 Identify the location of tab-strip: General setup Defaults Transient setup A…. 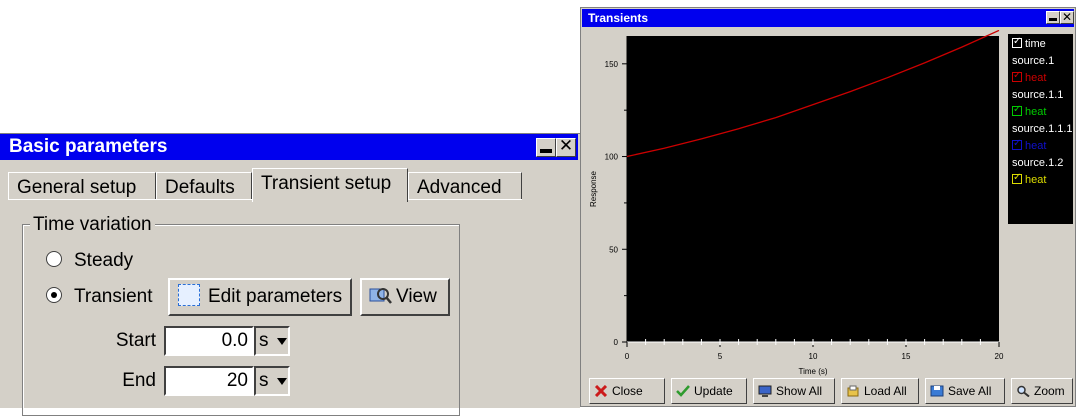
(265, 185).